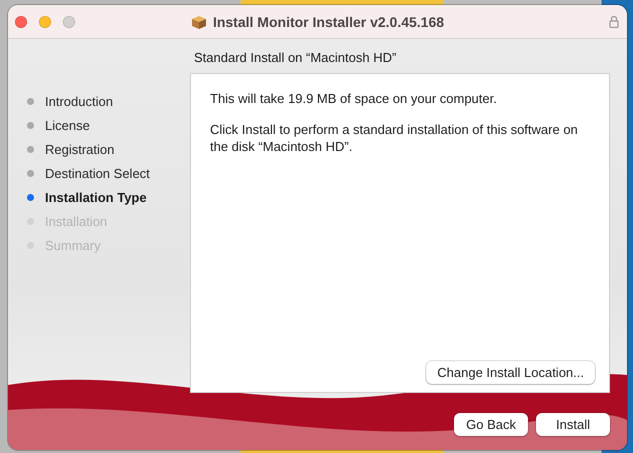 The width and height of the screenshot is (633, 453). Describe the element at coordinates (614, 21) in the screenshot. I see `lock-icon` at that location.